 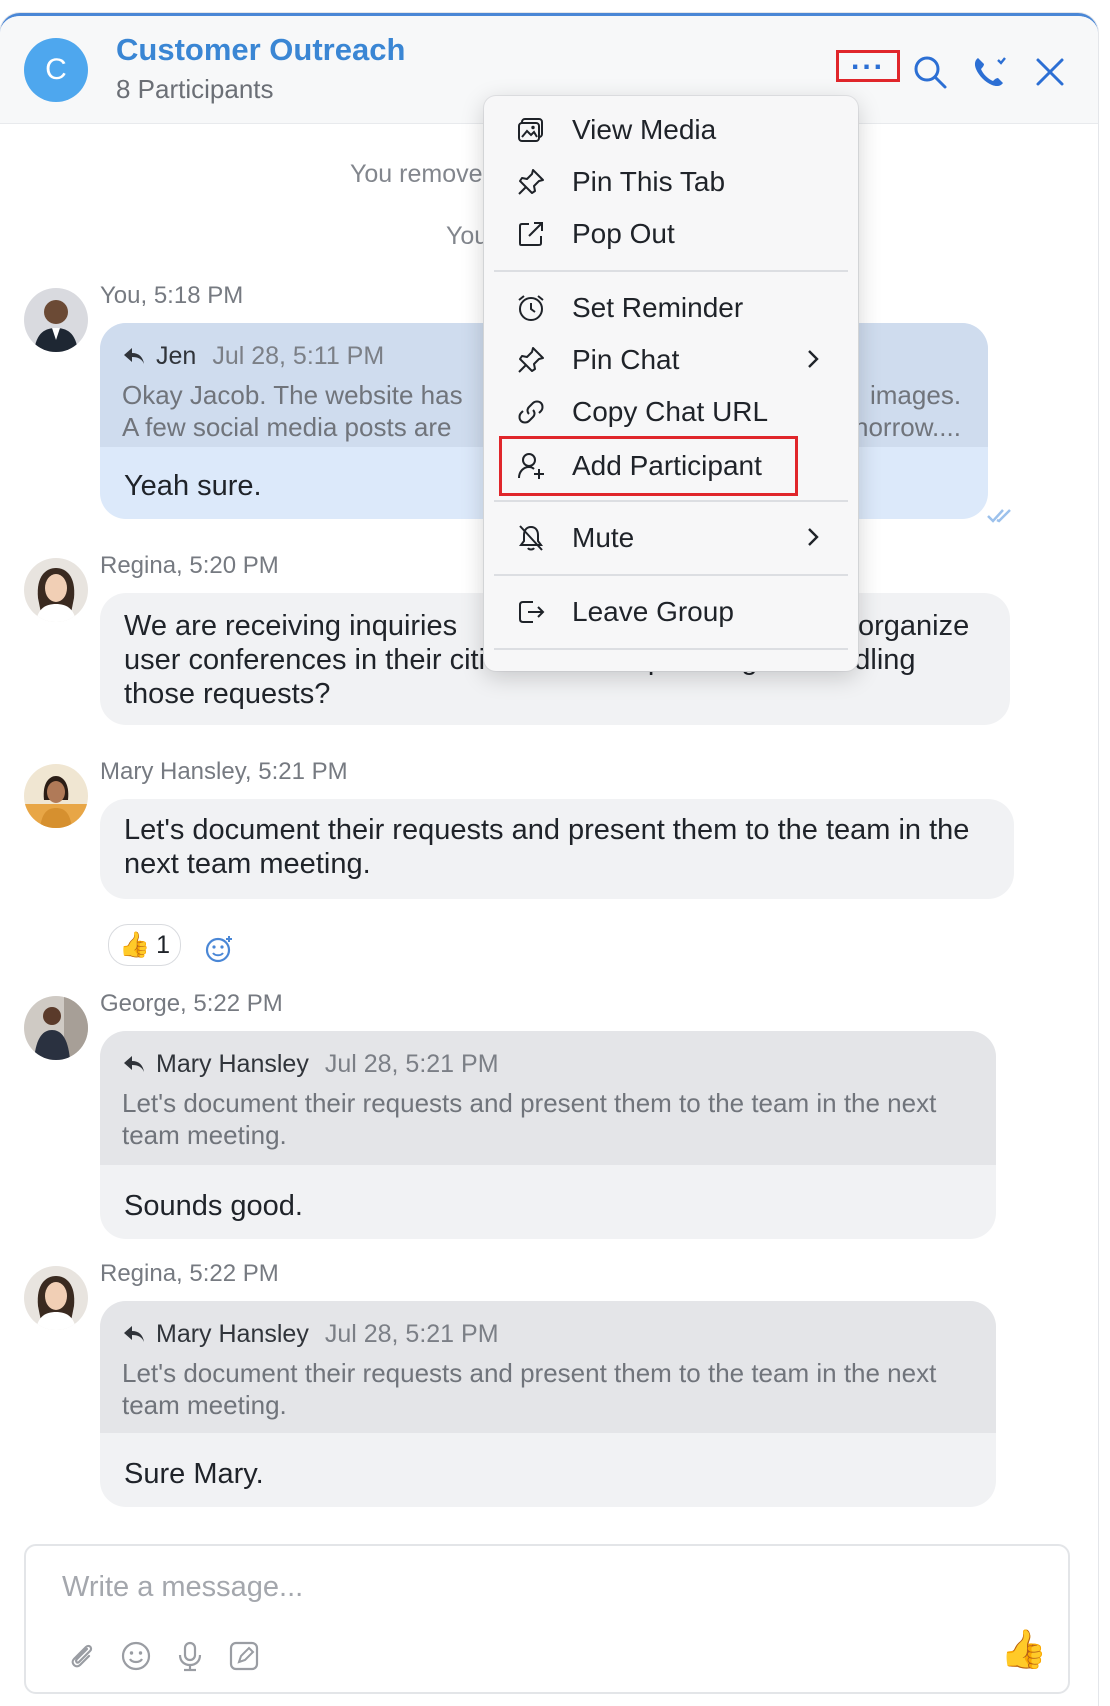 I want to click on quote-text: Okay Jacob. The website has, so click(x=292, y=395).